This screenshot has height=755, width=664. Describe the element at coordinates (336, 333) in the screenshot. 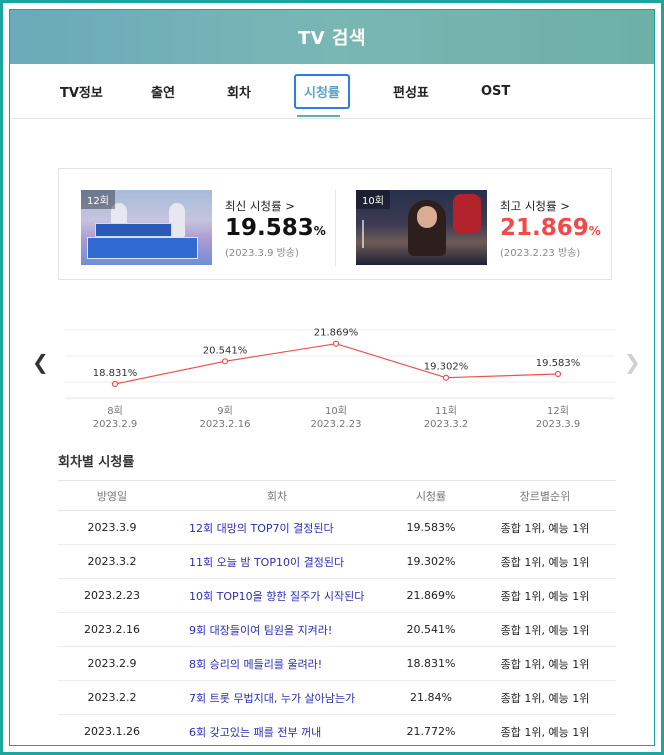

I see `data-label: 21.869%` at that location.